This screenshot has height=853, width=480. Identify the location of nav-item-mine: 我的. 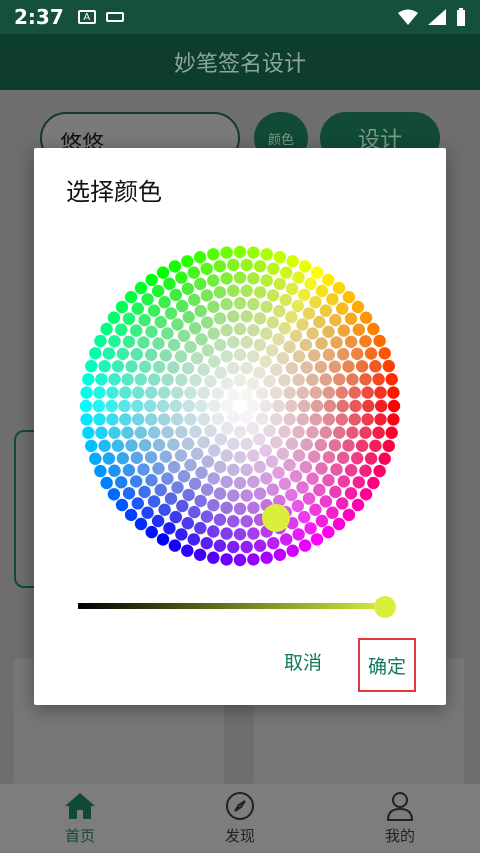
(400, 818).